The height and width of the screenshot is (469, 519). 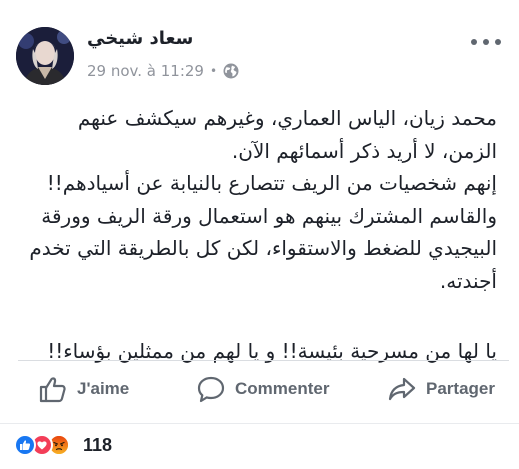 What do you see at coordinates (402, 389) in the screenshot?
I see `share-arrow-icon` at bounding box center [402, 389].